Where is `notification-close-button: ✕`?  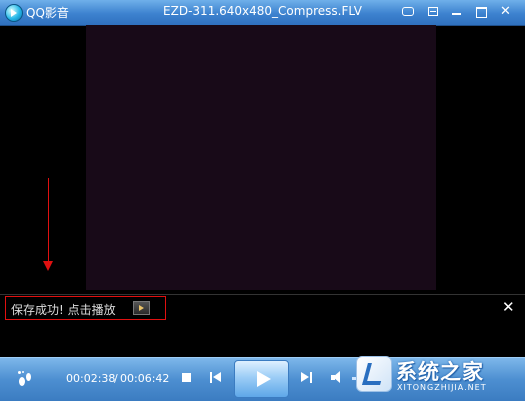
notification-close-button: ✕ is located at coordinates (508, 307).